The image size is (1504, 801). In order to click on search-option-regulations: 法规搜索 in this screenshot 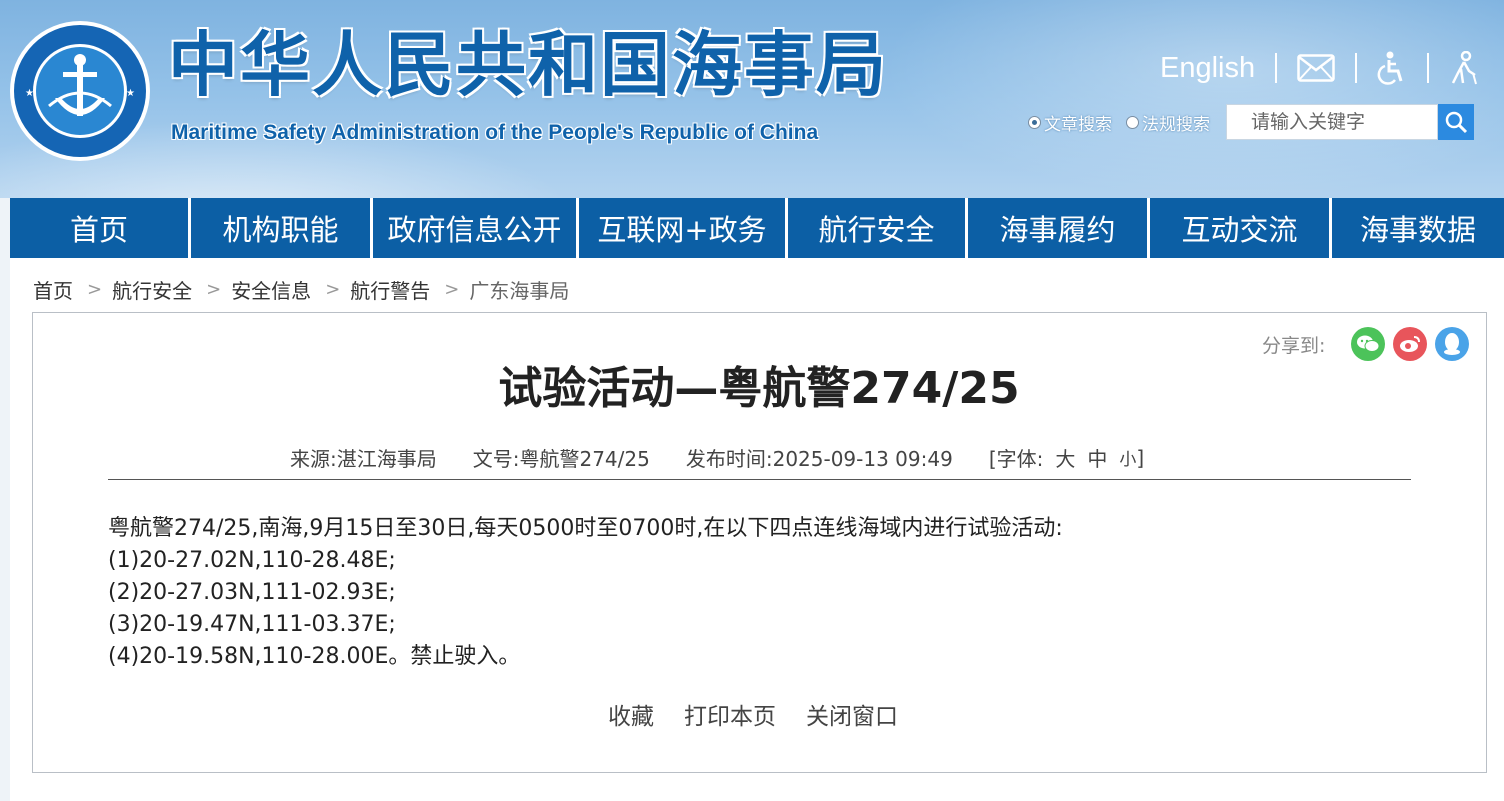, I will do `click(1168, 122)`.